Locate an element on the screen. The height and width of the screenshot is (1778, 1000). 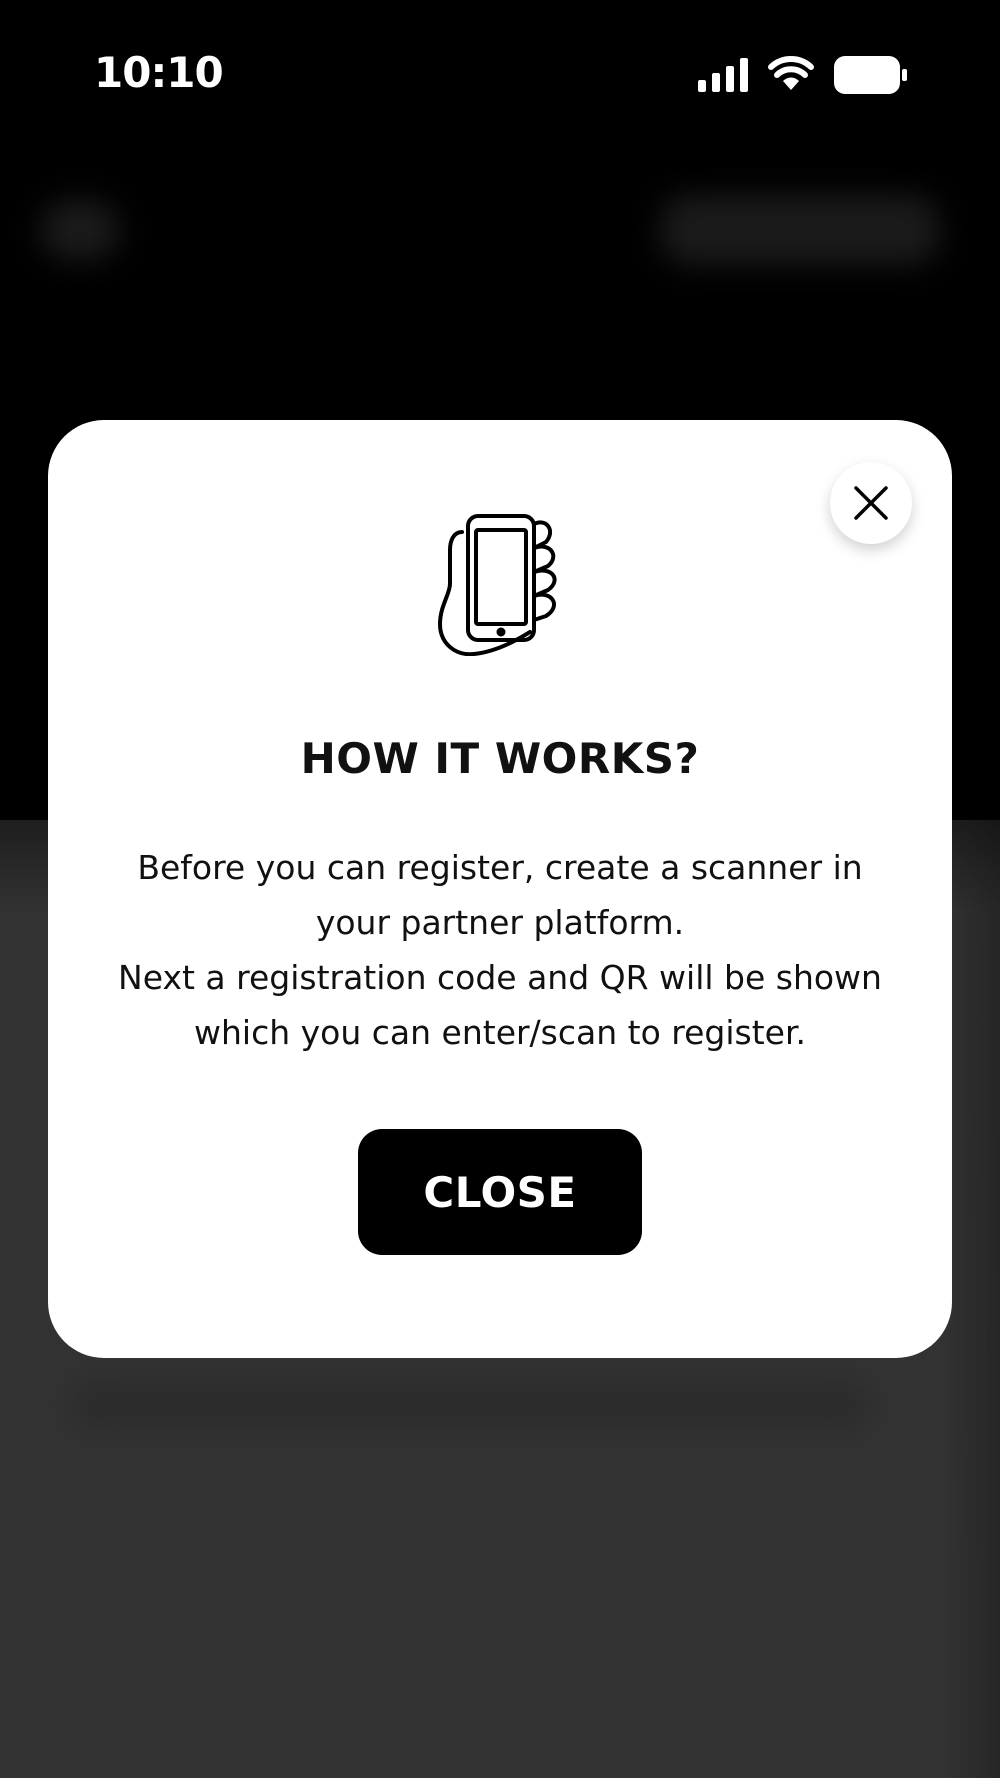
blurred-header-action is located at coordinates (800, 230).